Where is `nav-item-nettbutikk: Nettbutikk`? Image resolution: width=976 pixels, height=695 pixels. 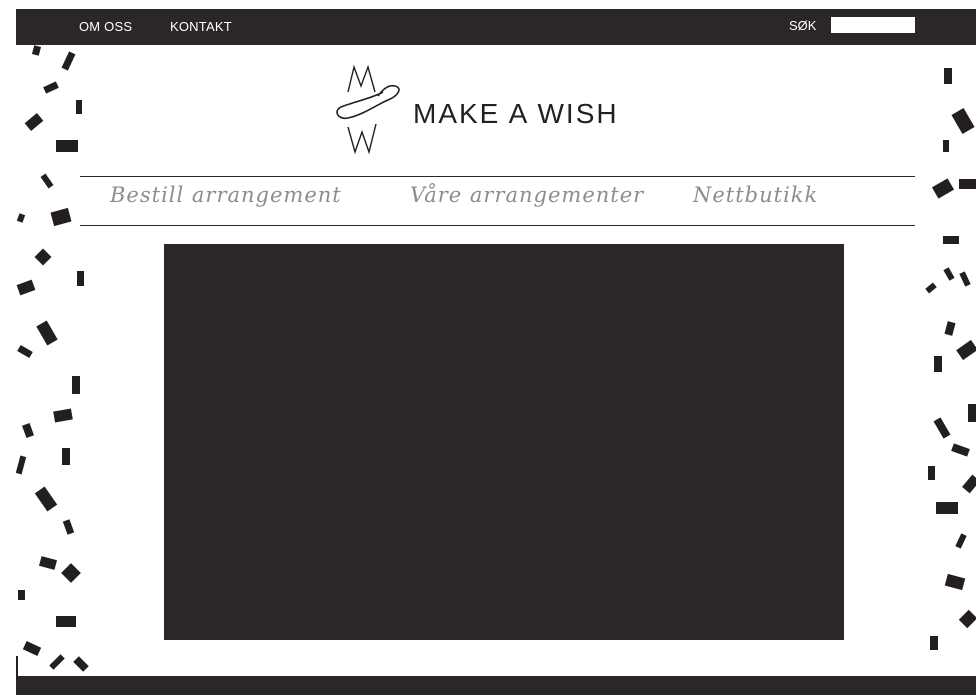 nav-item-nettbutikk: Nettbutikk is located at coordinates (755, 195).